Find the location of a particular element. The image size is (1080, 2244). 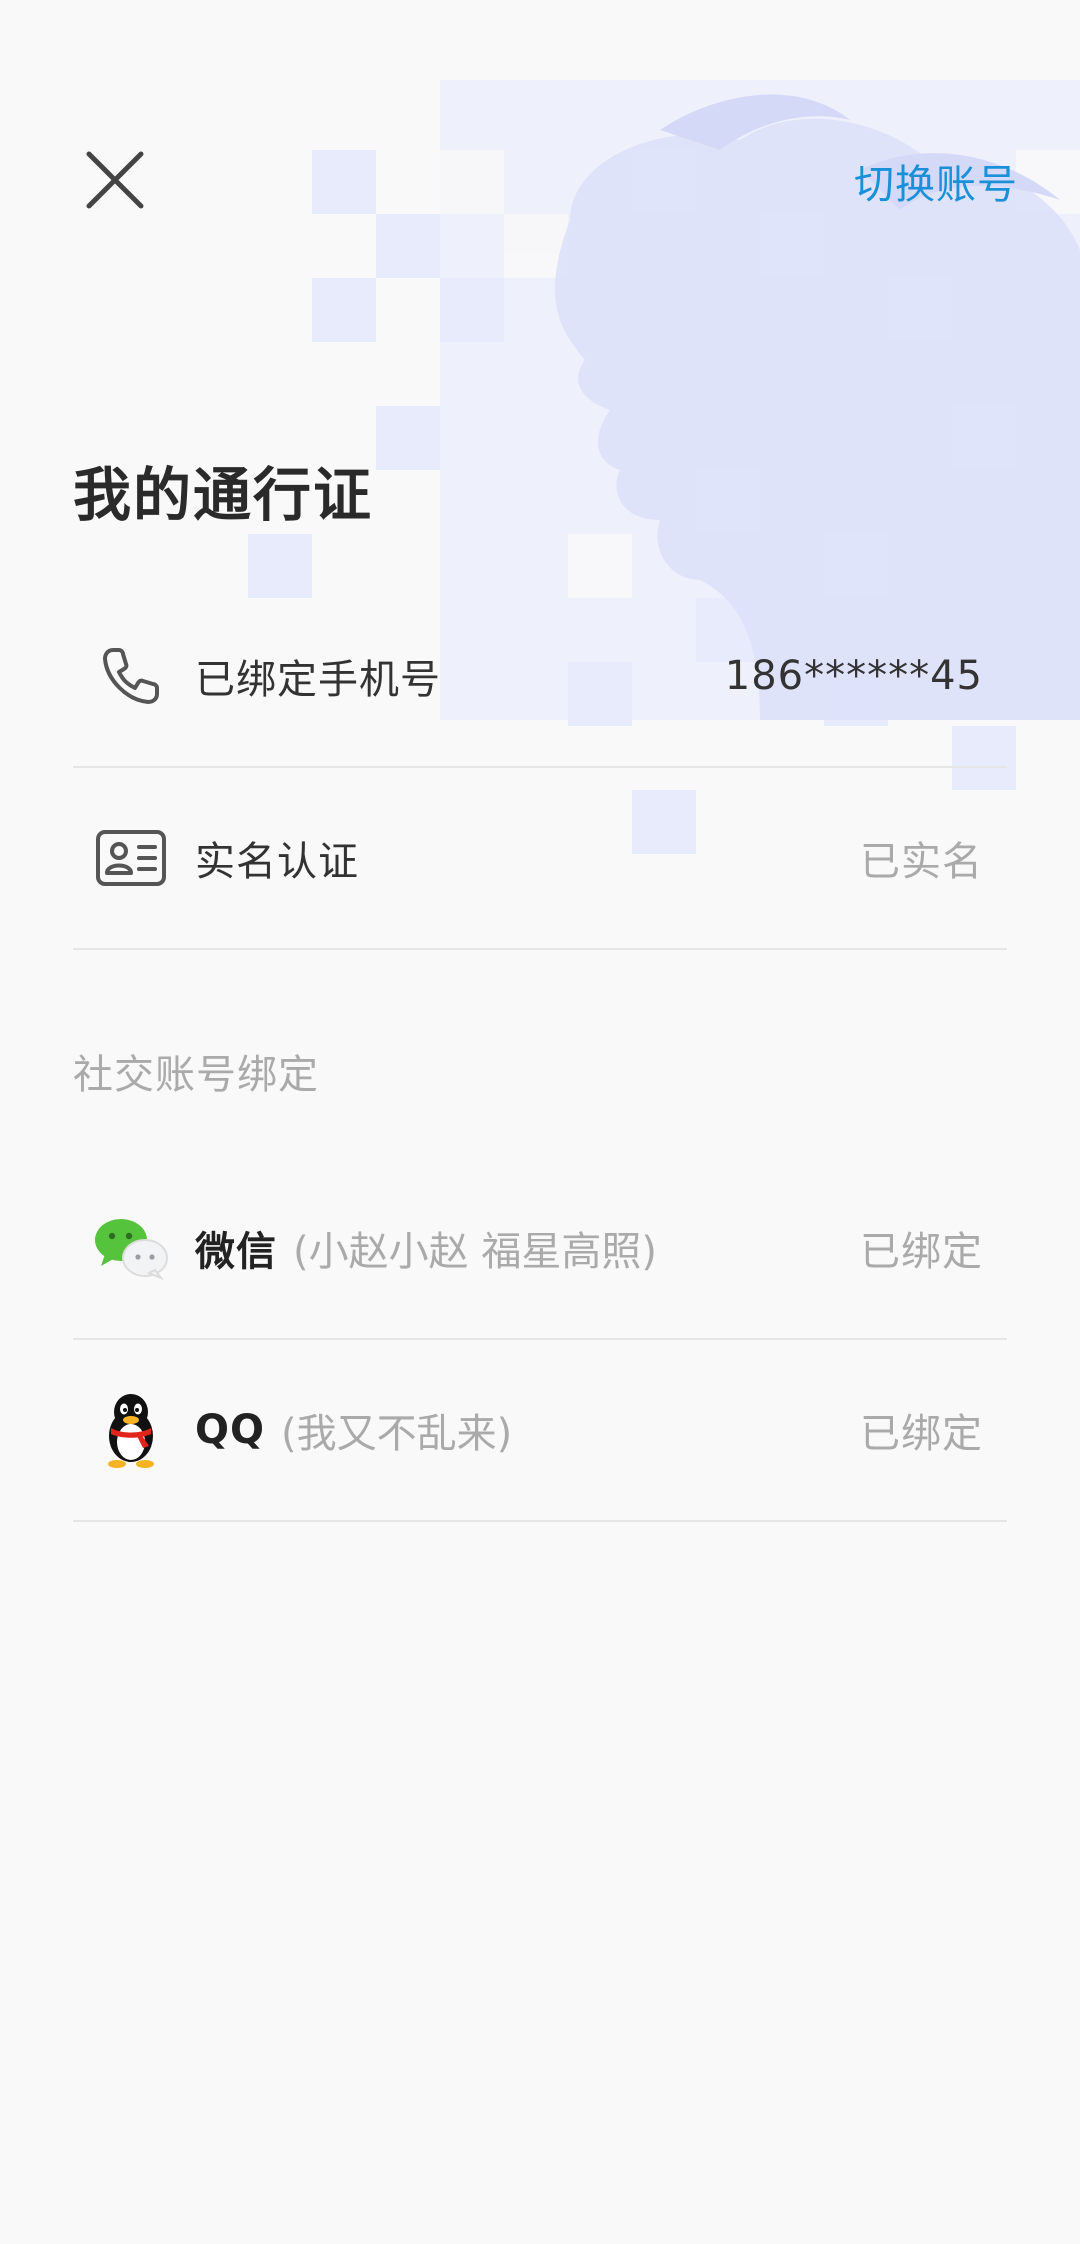

social-account-list: 微信 (小赵小赵 福星高照) 已绑定 QQ (我又不乱来) 已绑定 is located at coordinates (540, 1340).